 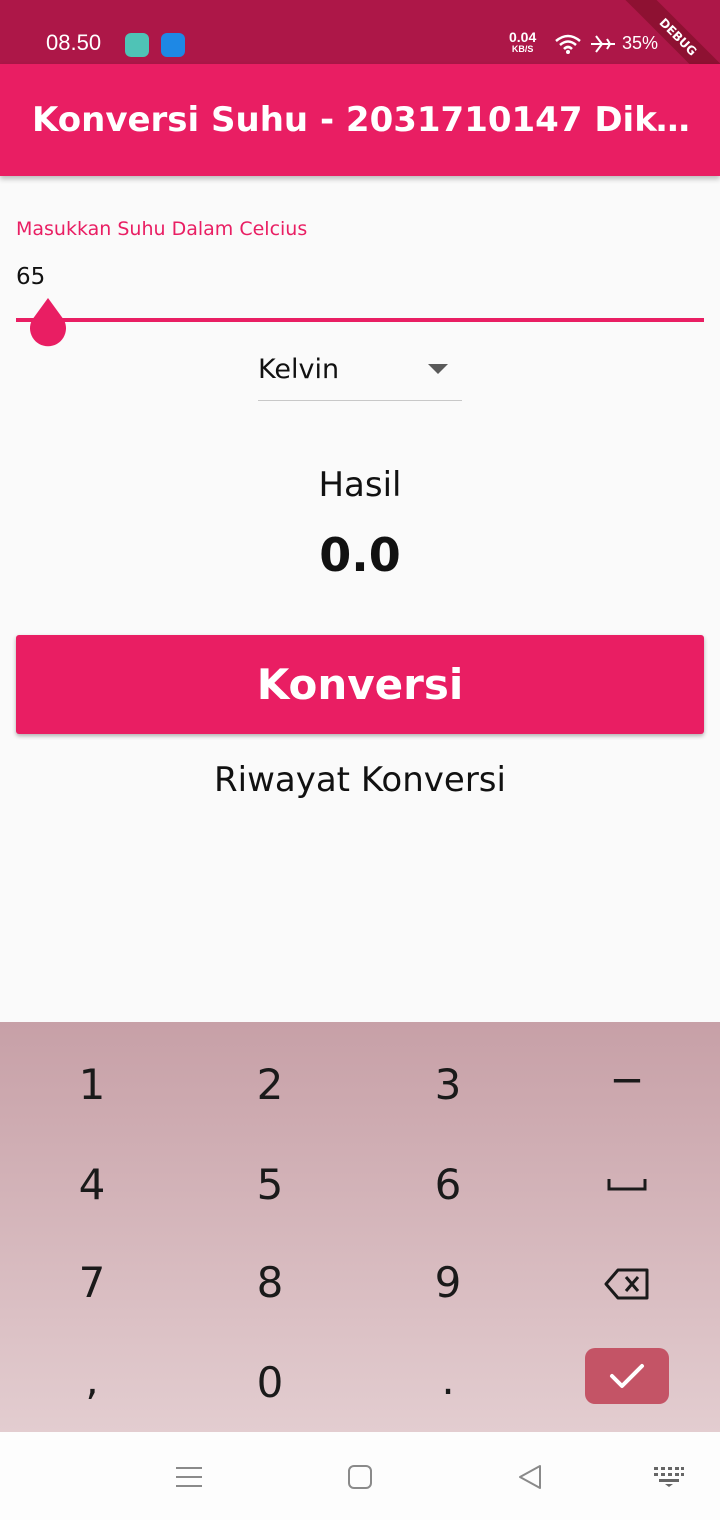 I want to click on key-6: 6, so click(x=448, y=1185).